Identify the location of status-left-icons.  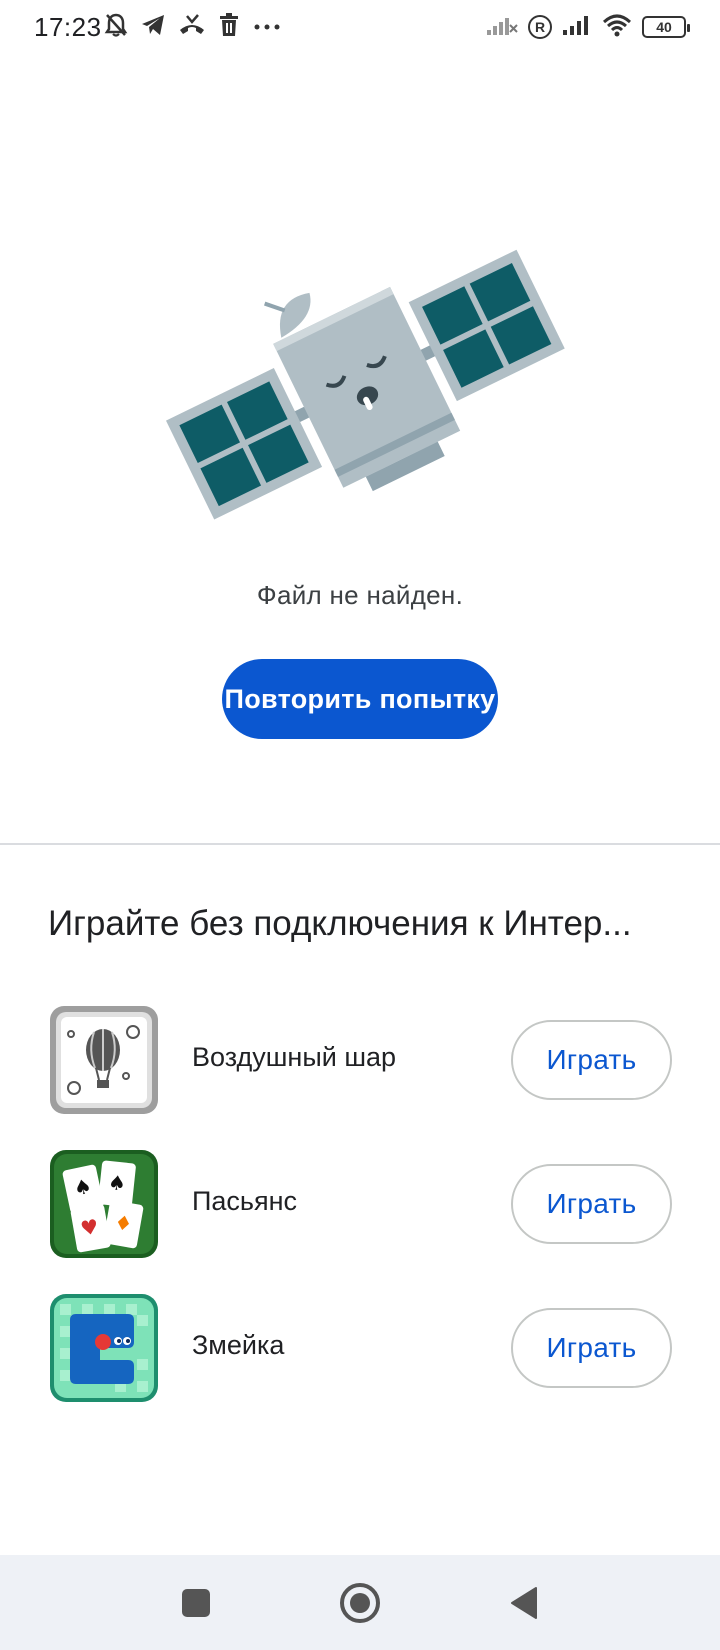
(193, 27).